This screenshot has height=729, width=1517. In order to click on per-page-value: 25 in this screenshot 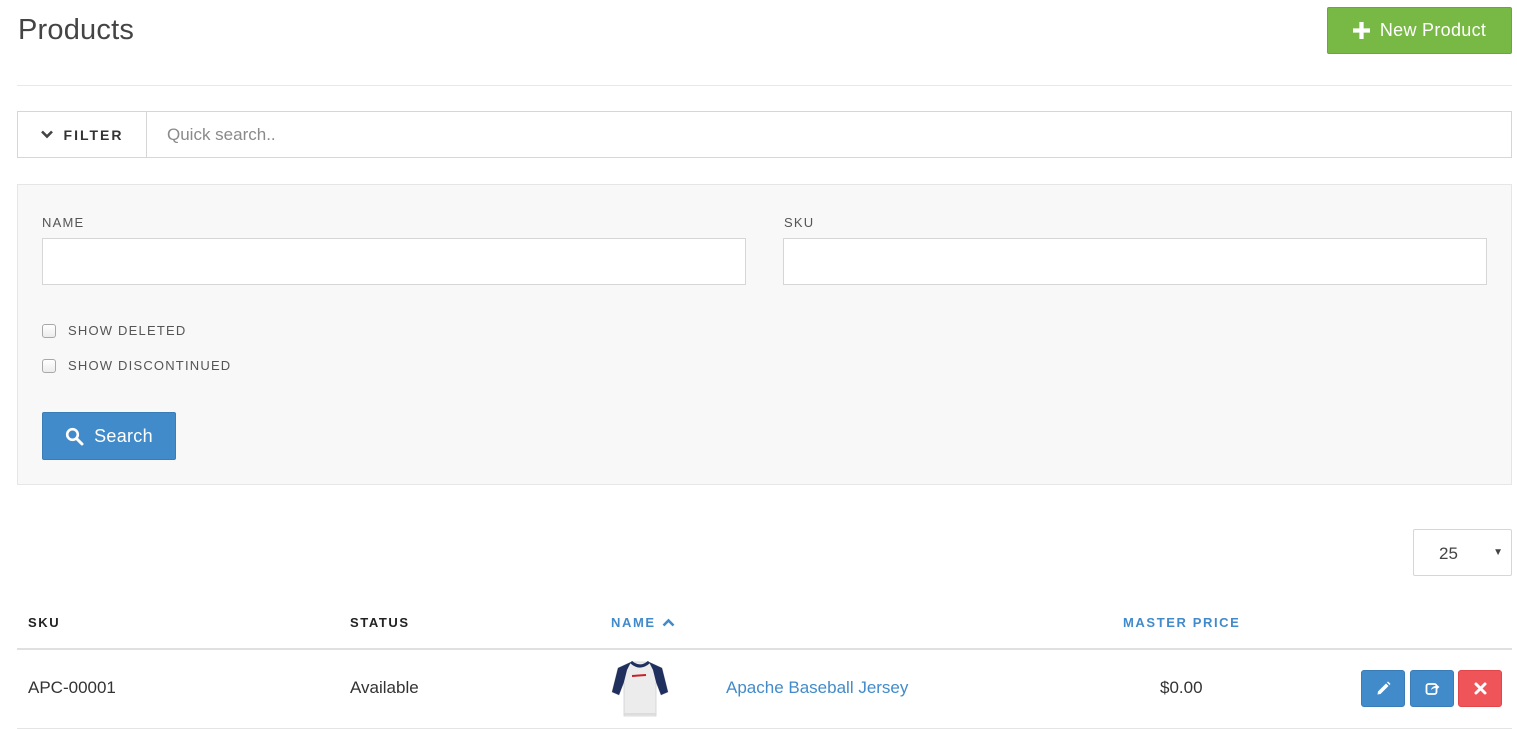, I will do `click(1448, 553)`.